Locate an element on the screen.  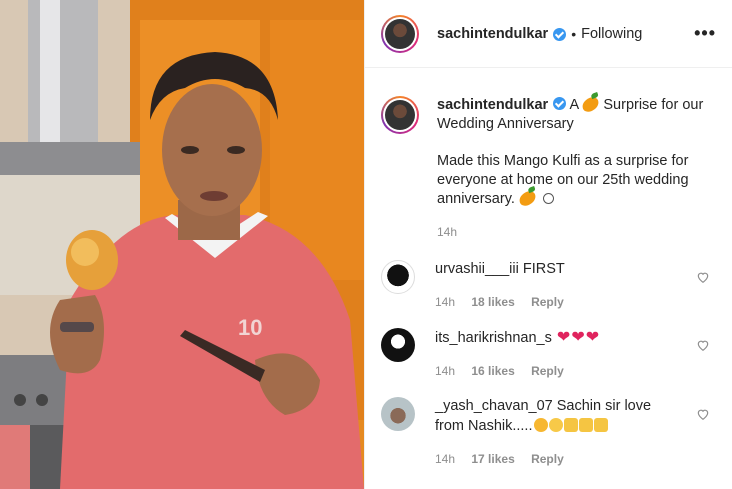
comment-text: FIRST is located at coordinates (543, 269).